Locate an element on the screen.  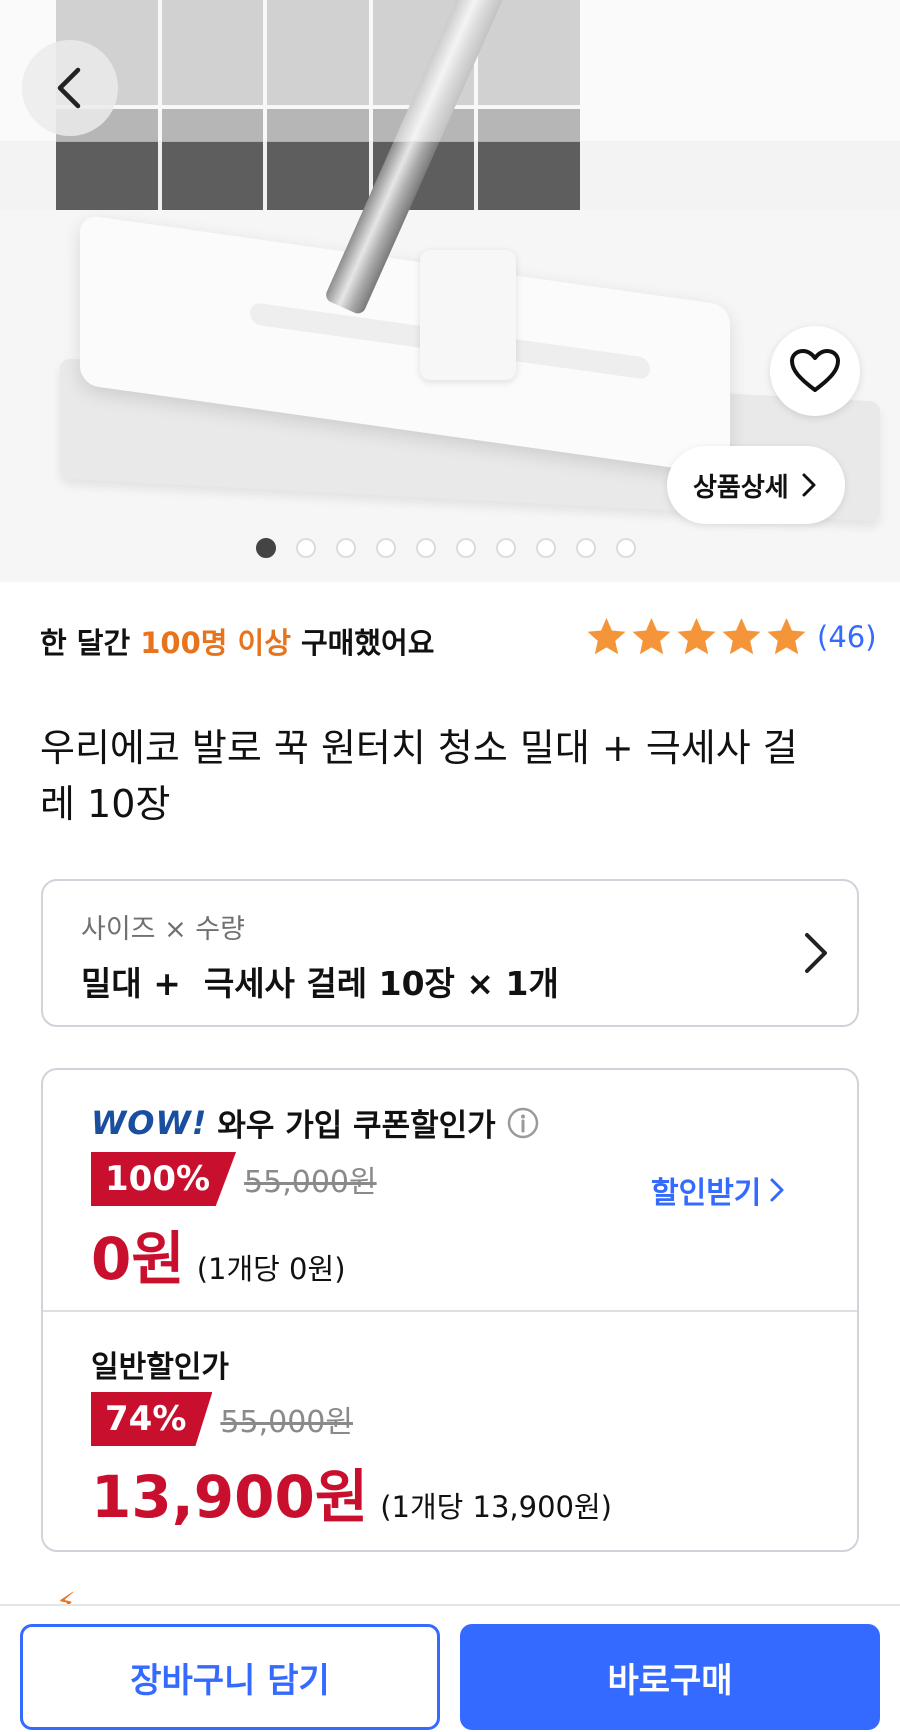
wow-price-header: WOW! 와우 가입 쿠폰할인가 is located at coordinates (315, 1122).